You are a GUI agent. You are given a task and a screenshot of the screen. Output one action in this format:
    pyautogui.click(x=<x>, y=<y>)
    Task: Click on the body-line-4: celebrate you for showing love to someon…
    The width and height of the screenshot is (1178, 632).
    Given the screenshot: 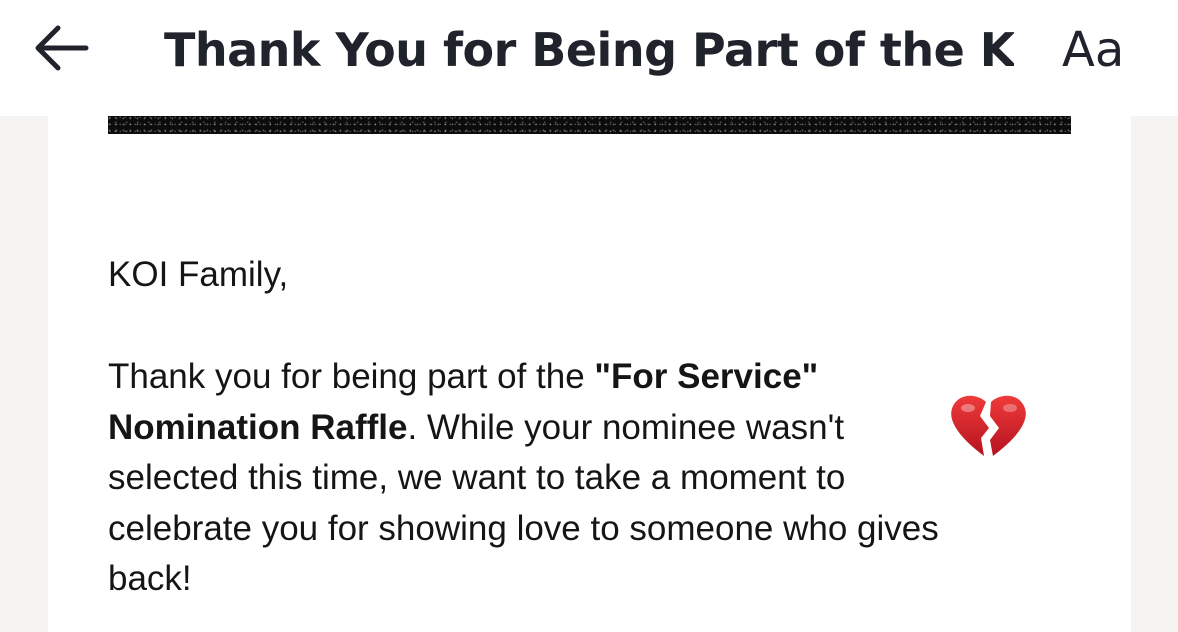 What is the action you would take?
    pyautogui.click(x=523, y=528)
    